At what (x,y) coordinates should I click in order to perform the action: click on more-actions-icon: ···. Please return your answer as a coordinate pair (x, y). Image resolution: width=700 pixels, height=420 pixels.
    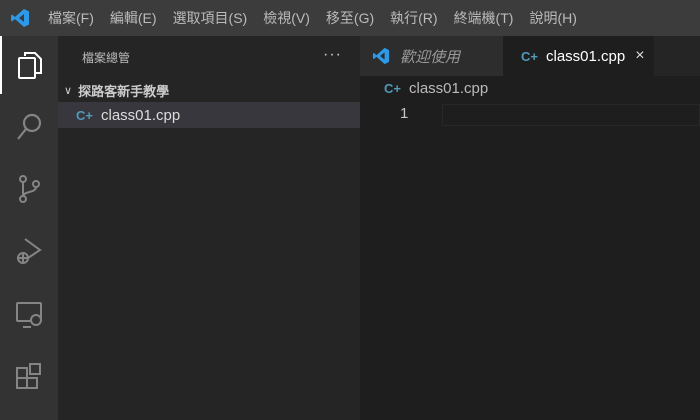
    Looking at the image, I should click on (332, 55).